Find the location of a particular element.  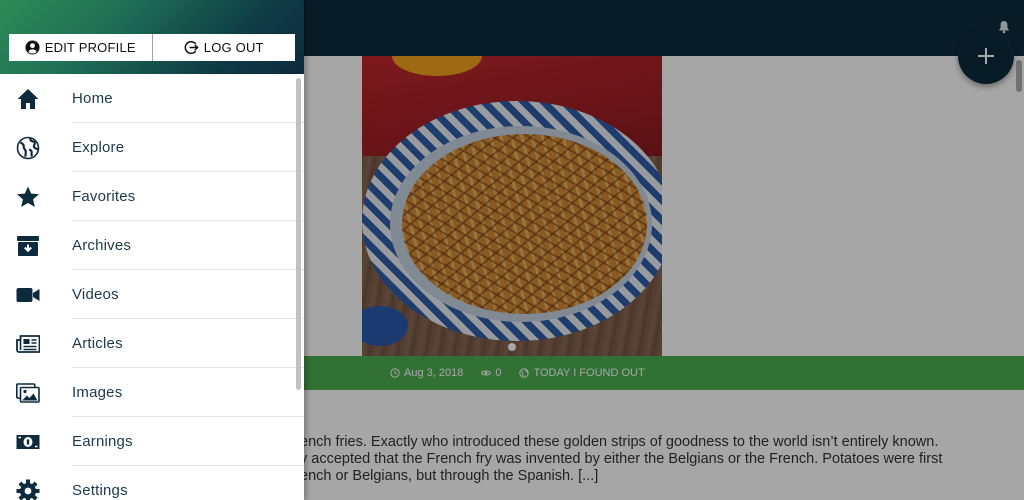

account-circle-icon is located at coordinates (32, 47).